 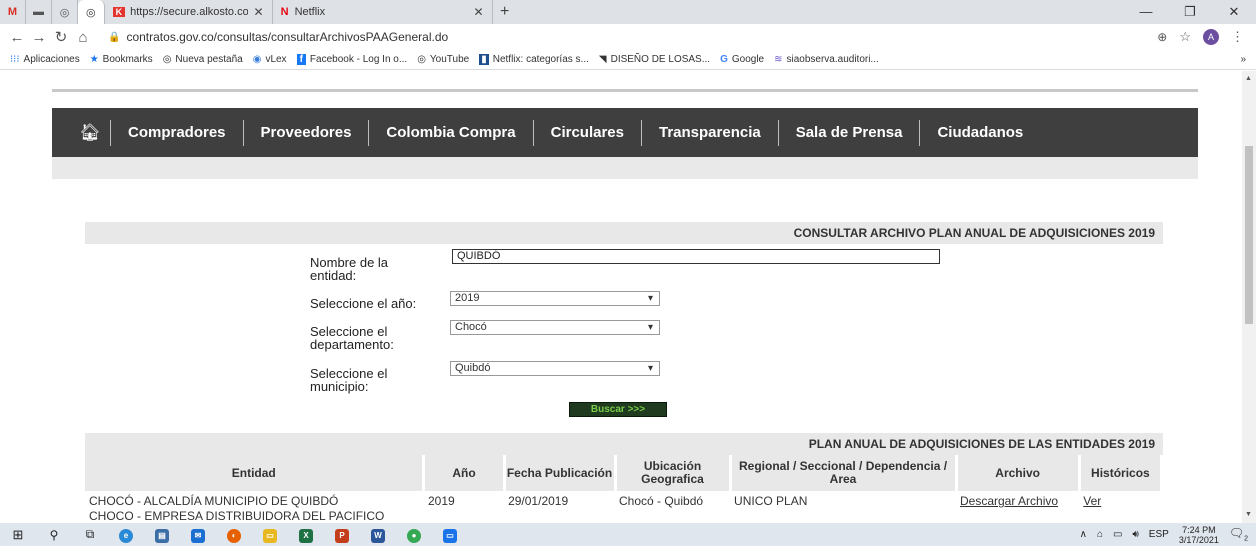 I want to click on firefox-icon: ◐, so click(x=234, y=535).